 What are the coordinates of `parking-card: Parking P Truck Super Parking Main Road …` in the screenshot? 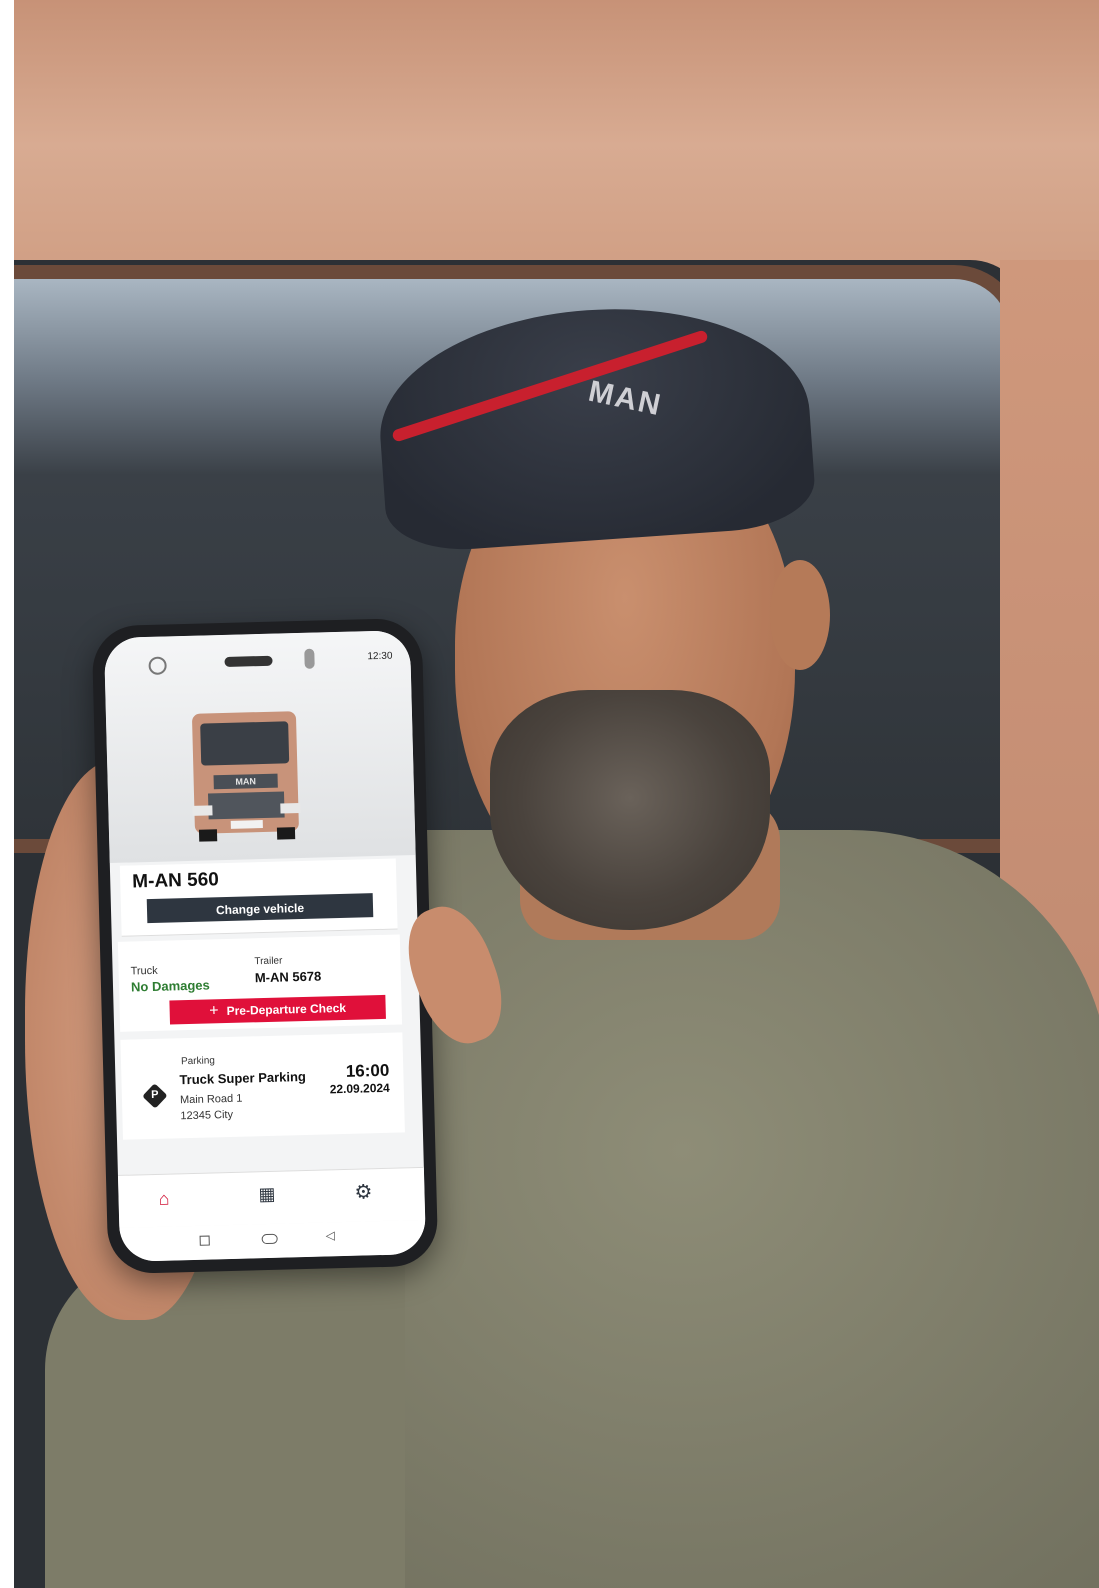 It's located at (262, 1086).